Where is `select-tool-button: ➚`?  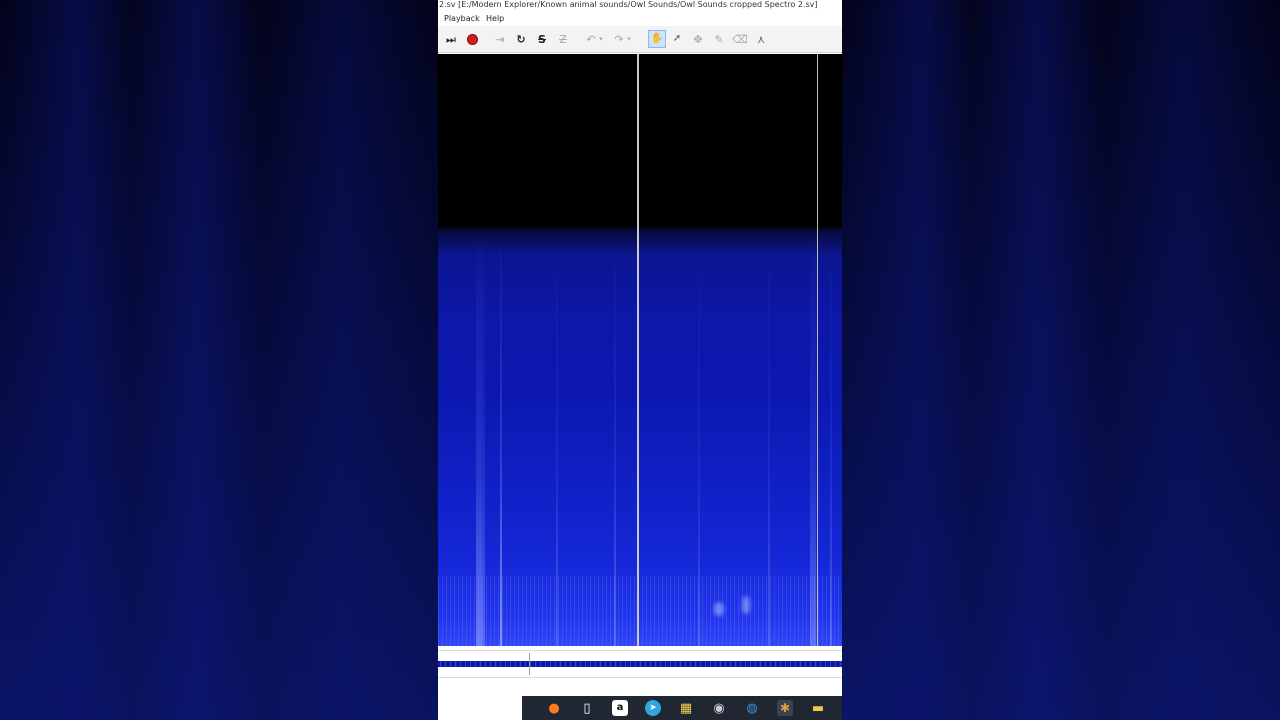
select-tool-button: ➚ is located at coordinates (677, 39).